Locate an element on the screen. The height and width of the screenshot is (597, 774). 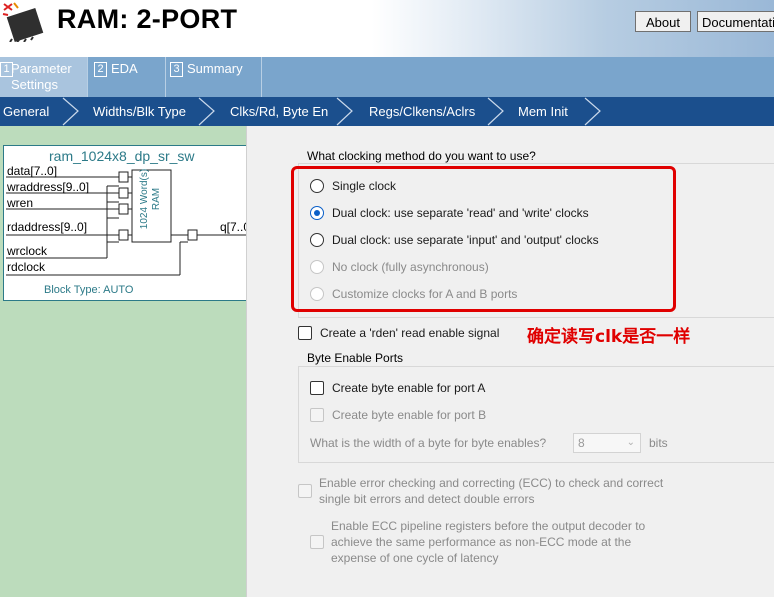
clocking-question: What clocking method do you want to use? is located at coordinates (421, 156).